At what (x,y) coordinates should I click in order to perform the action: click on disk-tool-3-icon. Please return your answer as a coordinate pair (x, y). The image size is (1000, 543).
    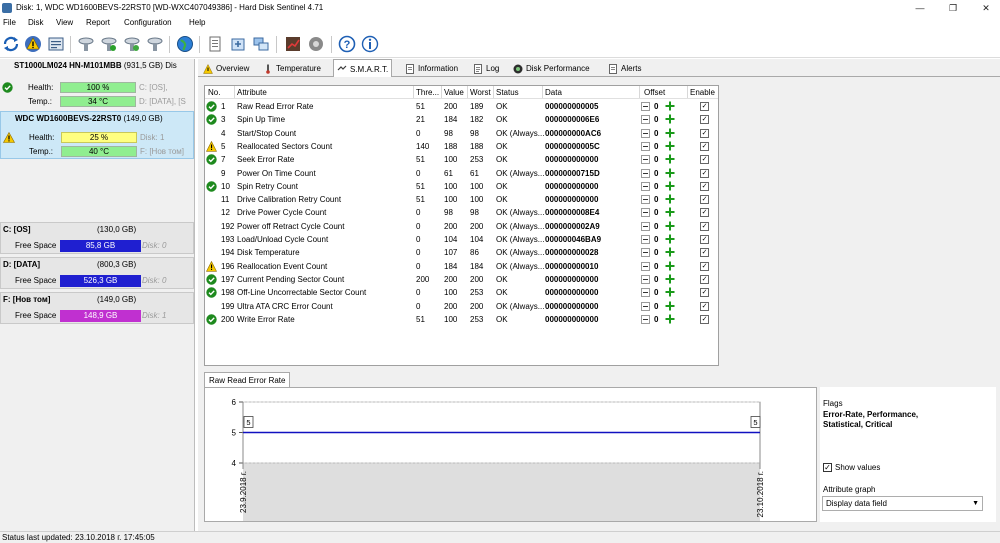
    Looking at the image, I should click on (132, 44).